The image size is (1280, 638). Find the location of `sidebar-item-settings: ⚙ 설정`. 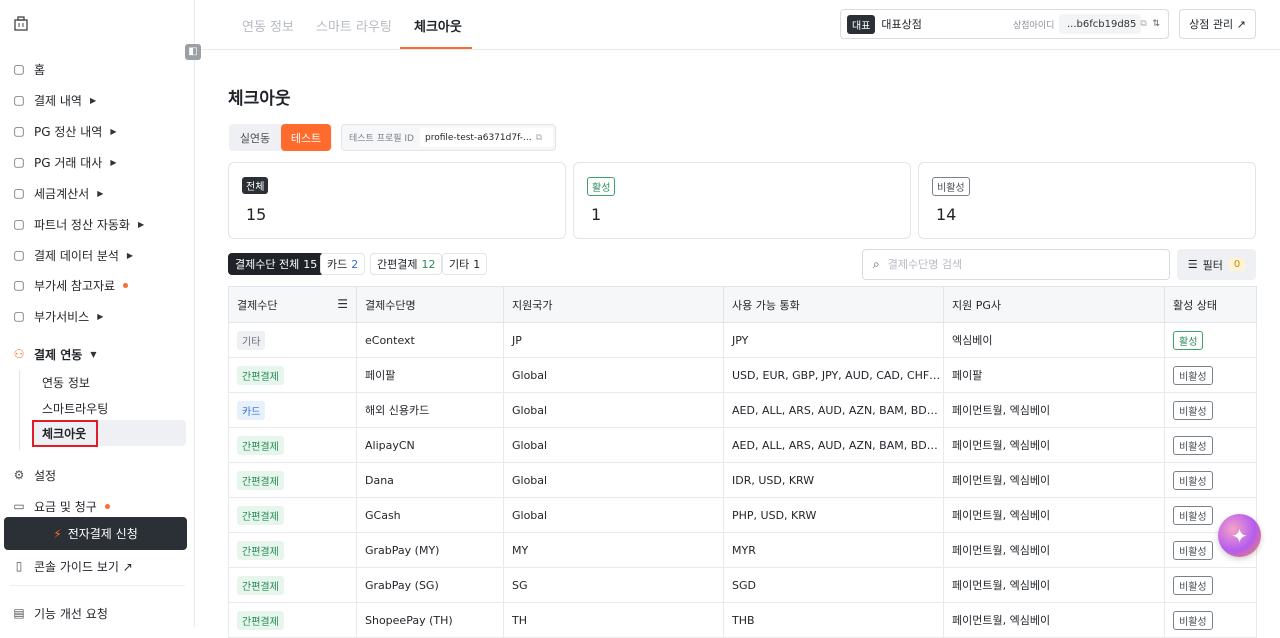

sidebar-item-settings: ⚙ 설정 is located at coordinates (34, 475).